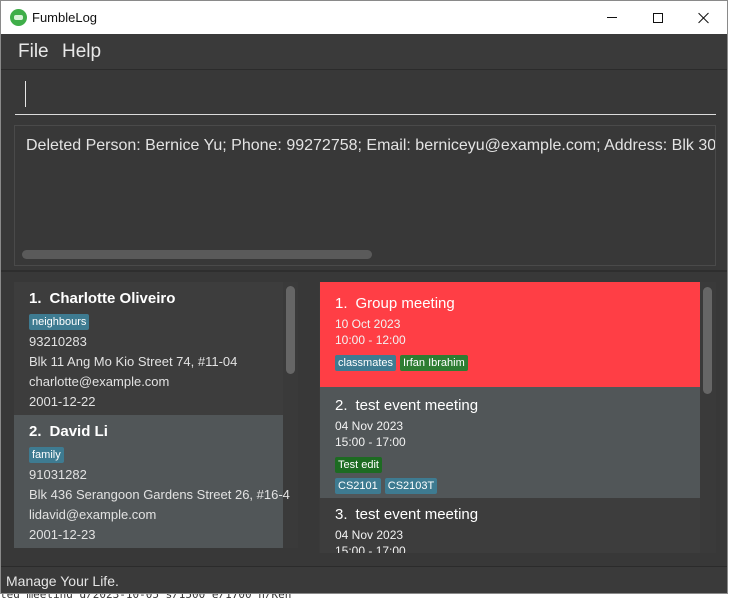  What do you see at coordinates (78, 431) in the screenshot?
I see `person-name: David Li` at bounding box center [78, 431].